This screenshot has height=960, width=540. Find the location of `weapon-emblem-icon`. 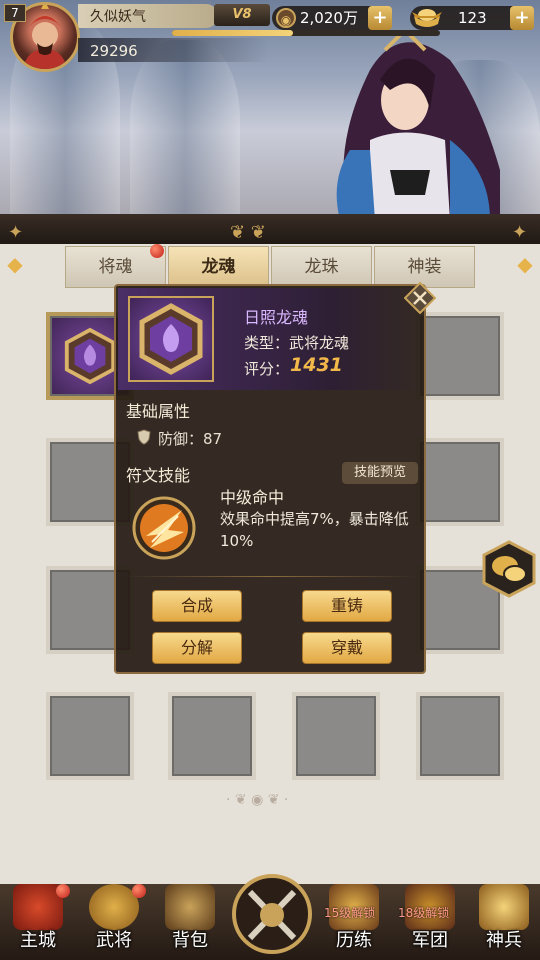

weapon-emblem-icon is located at coordinates (504, 907).